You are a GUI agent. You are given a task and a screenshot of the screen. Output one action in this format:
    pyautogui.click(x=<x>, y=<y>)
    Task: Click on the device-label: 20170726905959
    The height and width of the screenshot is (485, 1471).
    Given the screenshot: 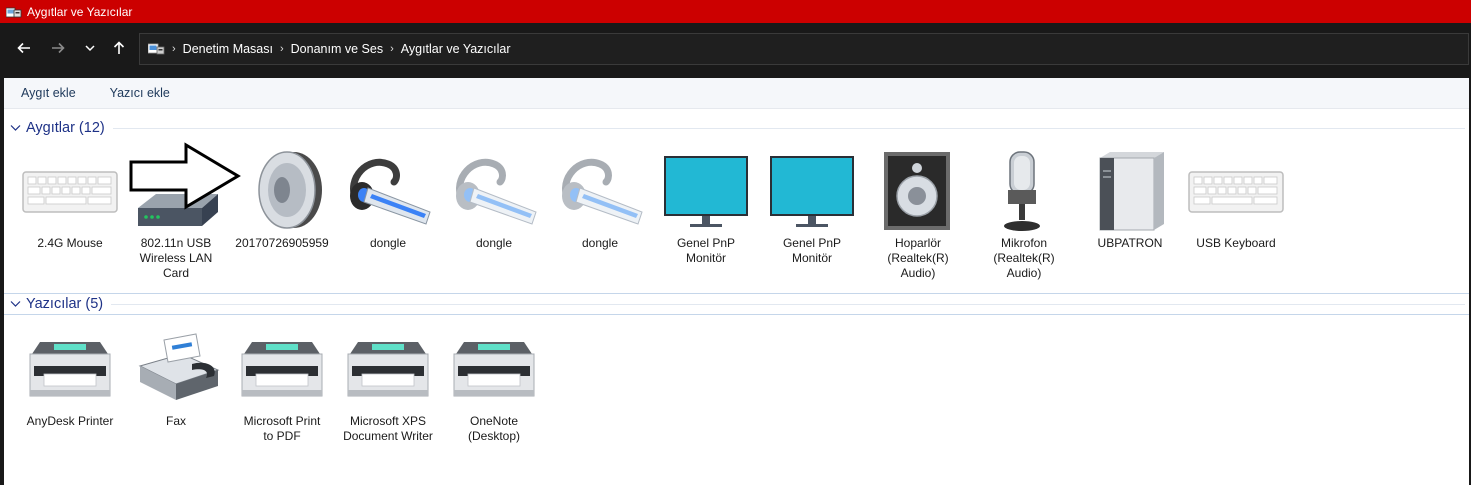 What is the action you would take?
    pyautogui.click(x=282, y=243)
    